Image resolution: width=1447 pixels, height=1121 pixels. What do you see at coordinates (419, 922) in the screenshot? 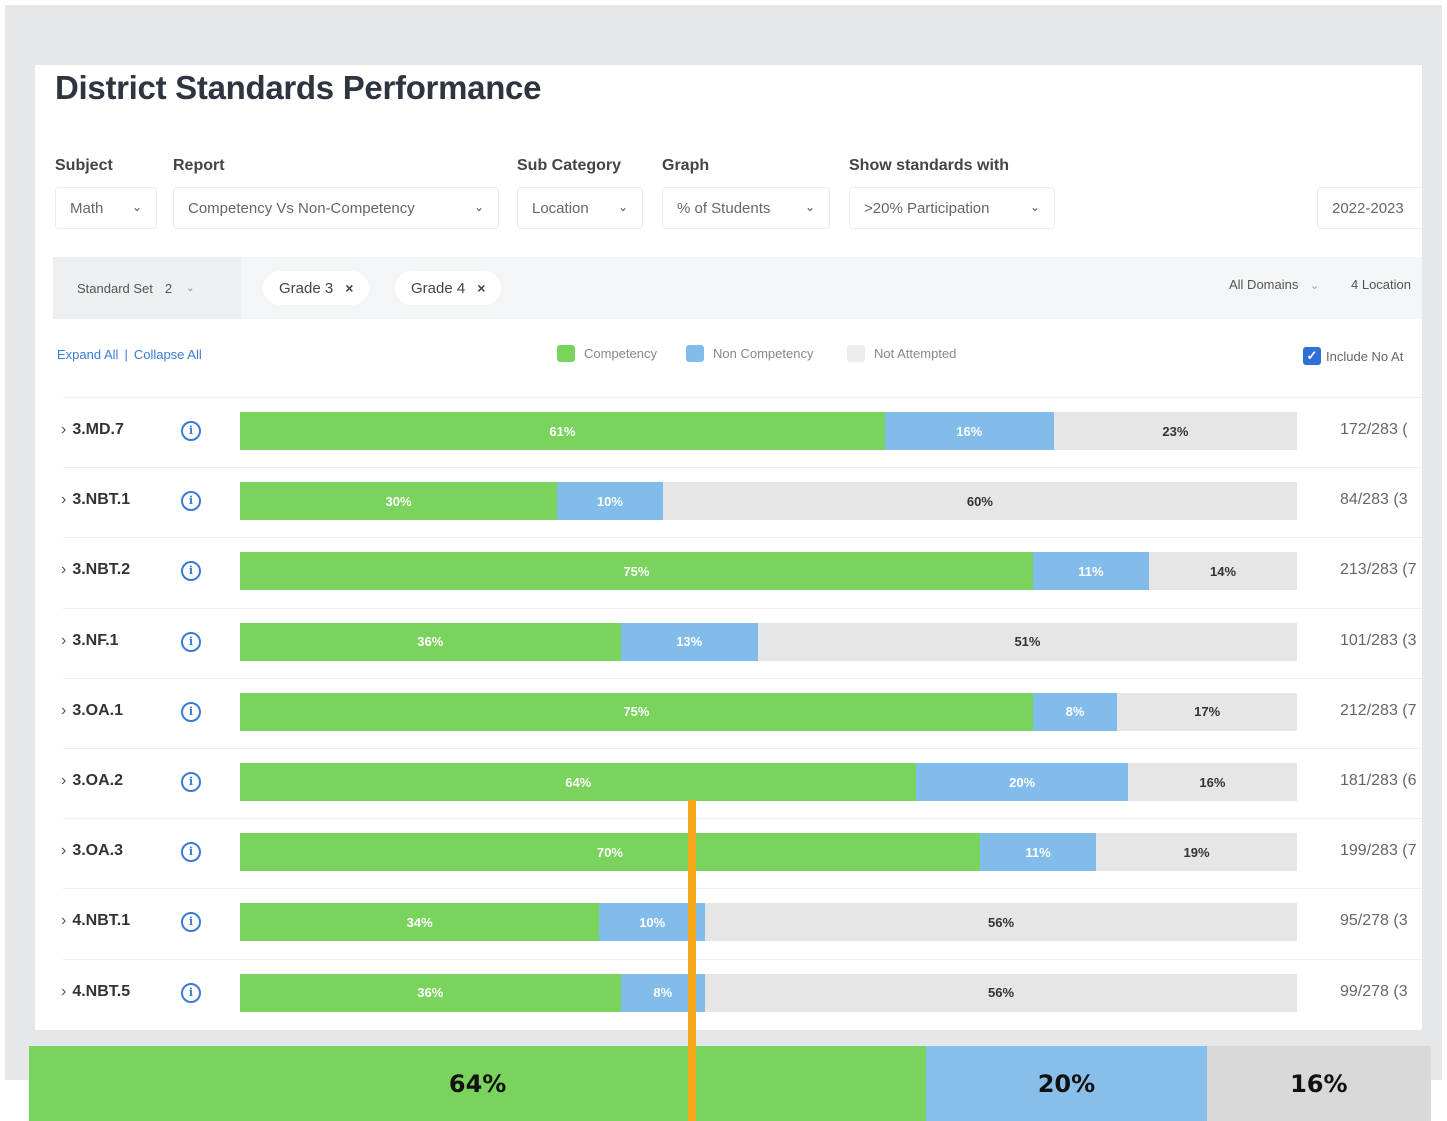
I see `data-label: 34%` at bounding box center [419, 922].